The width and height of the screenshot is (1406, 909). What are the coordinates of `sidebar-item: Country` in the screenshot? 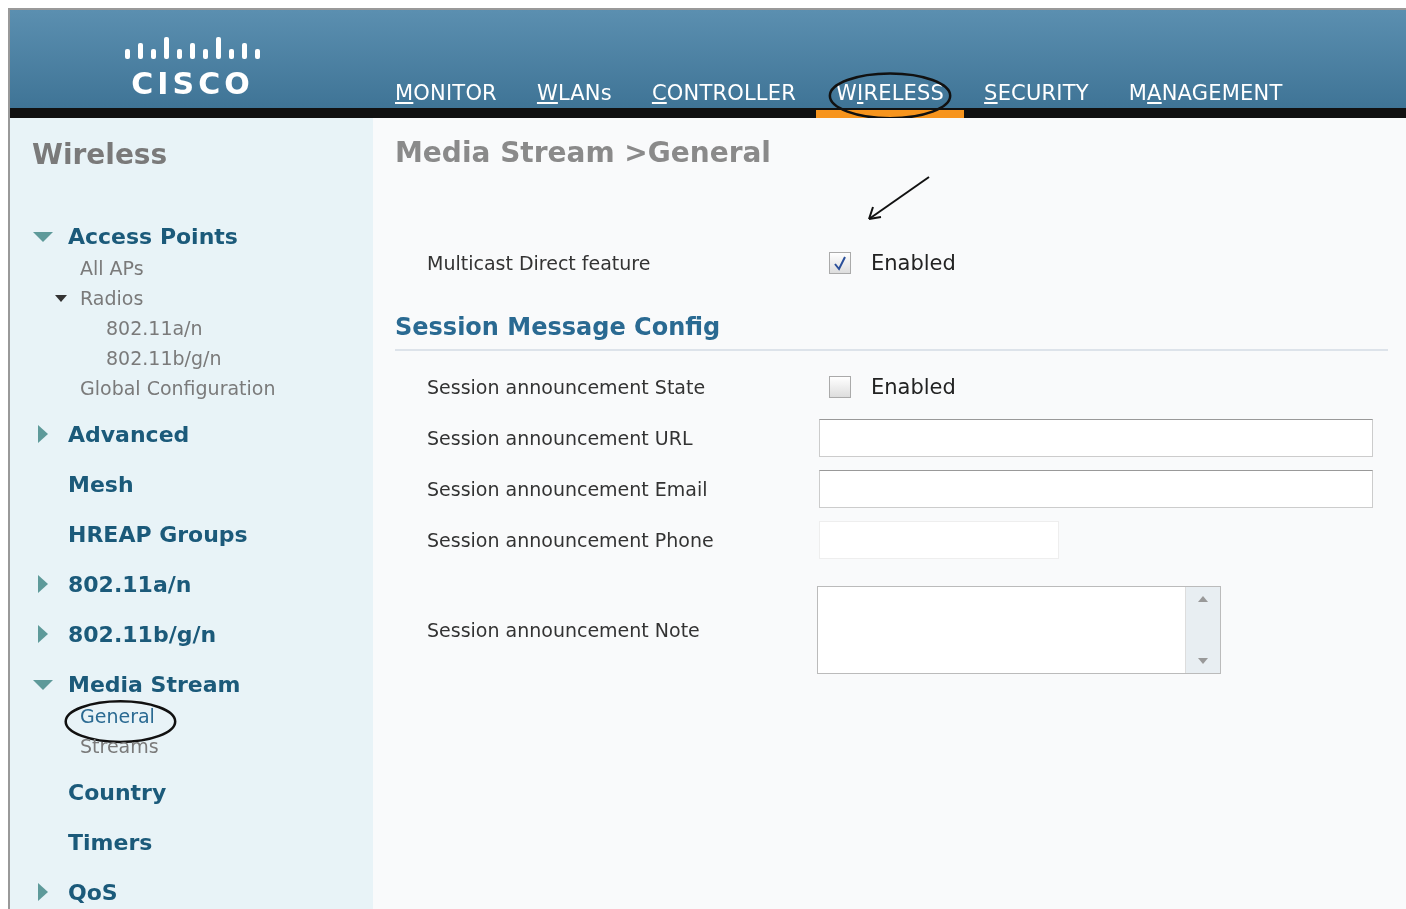 It's located at (117, 792).